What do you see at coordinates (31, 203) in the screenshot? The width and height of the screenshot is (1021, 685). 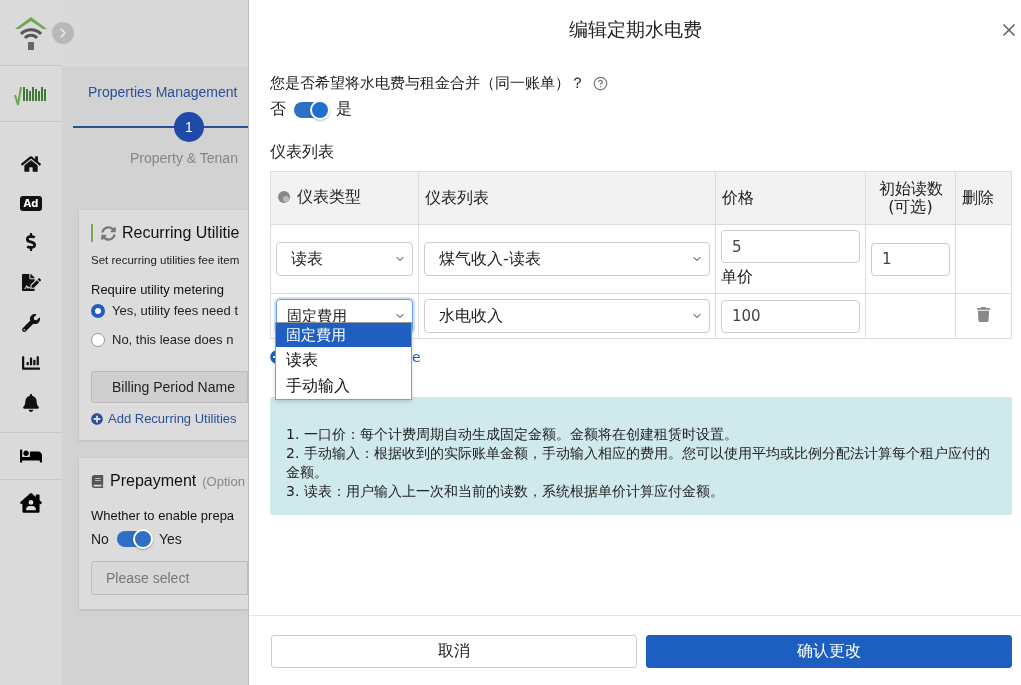 I see `ad-badge: Ad` at bounding box center [31, 203].